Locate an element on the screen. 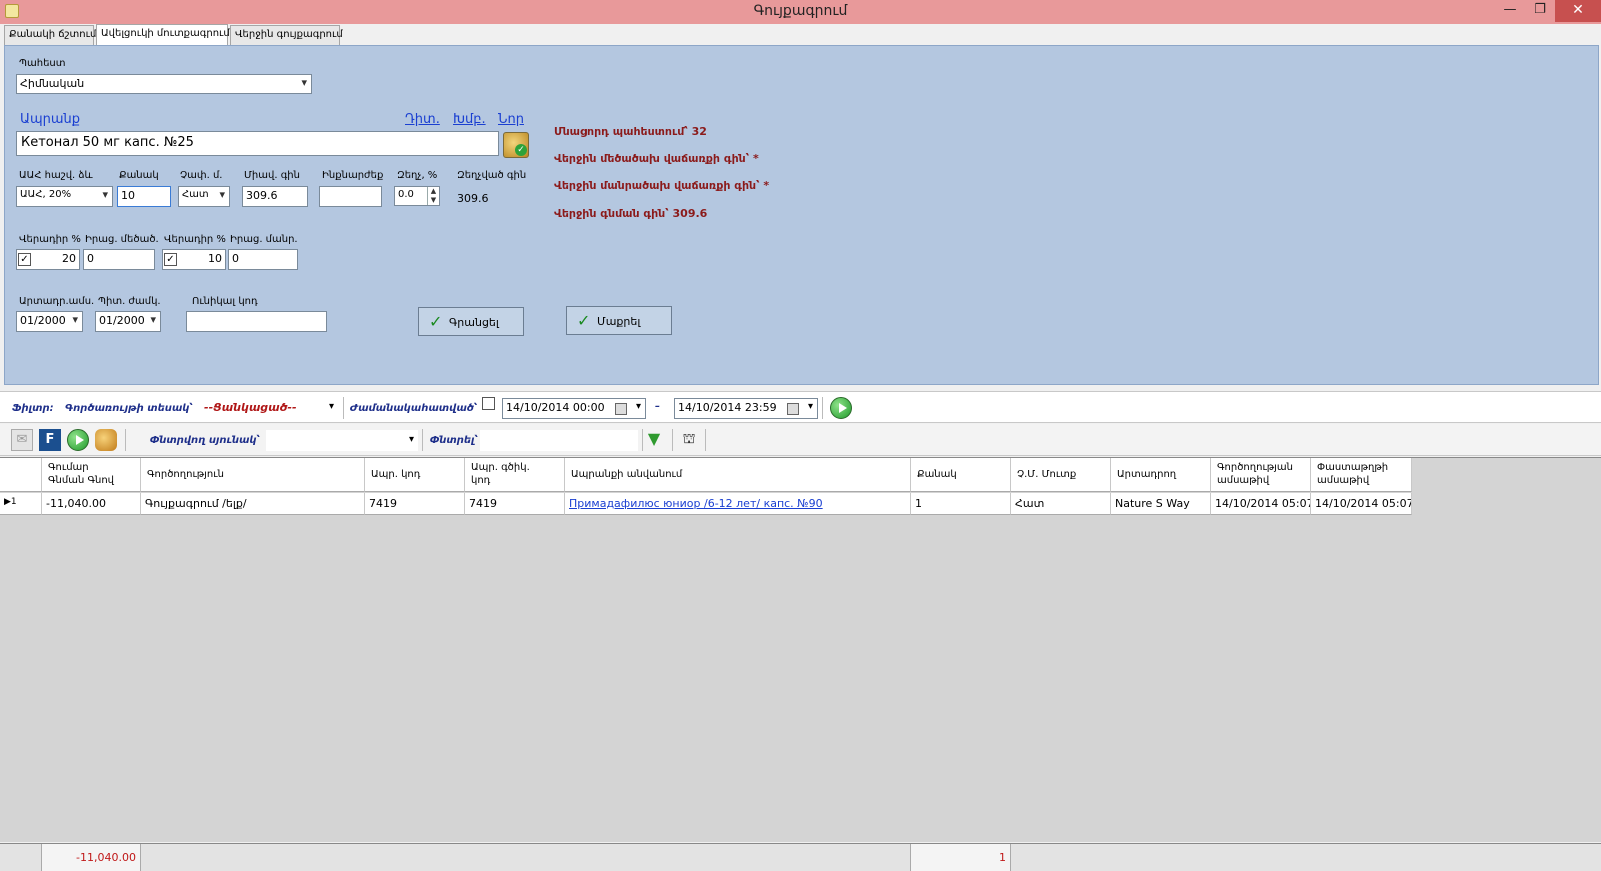  tab-surplus-entry: Ավելցուկի մուտքագրում is located at coordinates (163, 34).